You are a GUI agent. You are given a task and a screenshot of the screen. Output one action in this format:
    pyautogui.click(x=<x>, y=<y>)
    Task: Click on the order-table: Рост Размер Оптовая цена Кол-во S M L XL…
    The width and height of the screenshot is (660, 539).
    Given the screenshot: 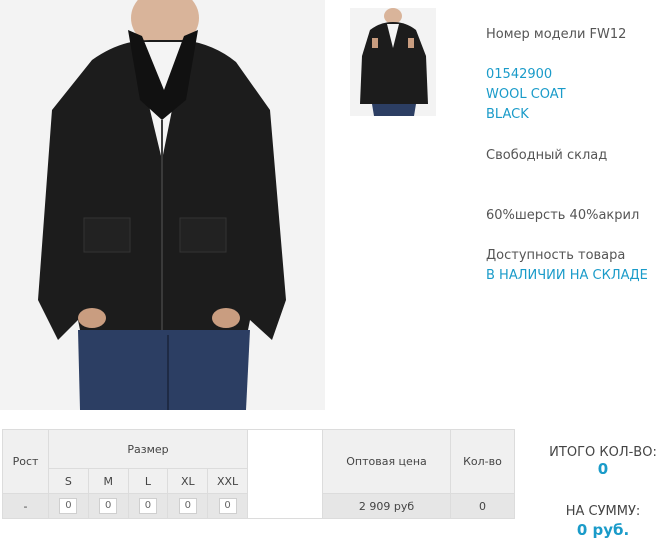 What is the action you would take?
    pyautogui.click(x=258, y=474)
    